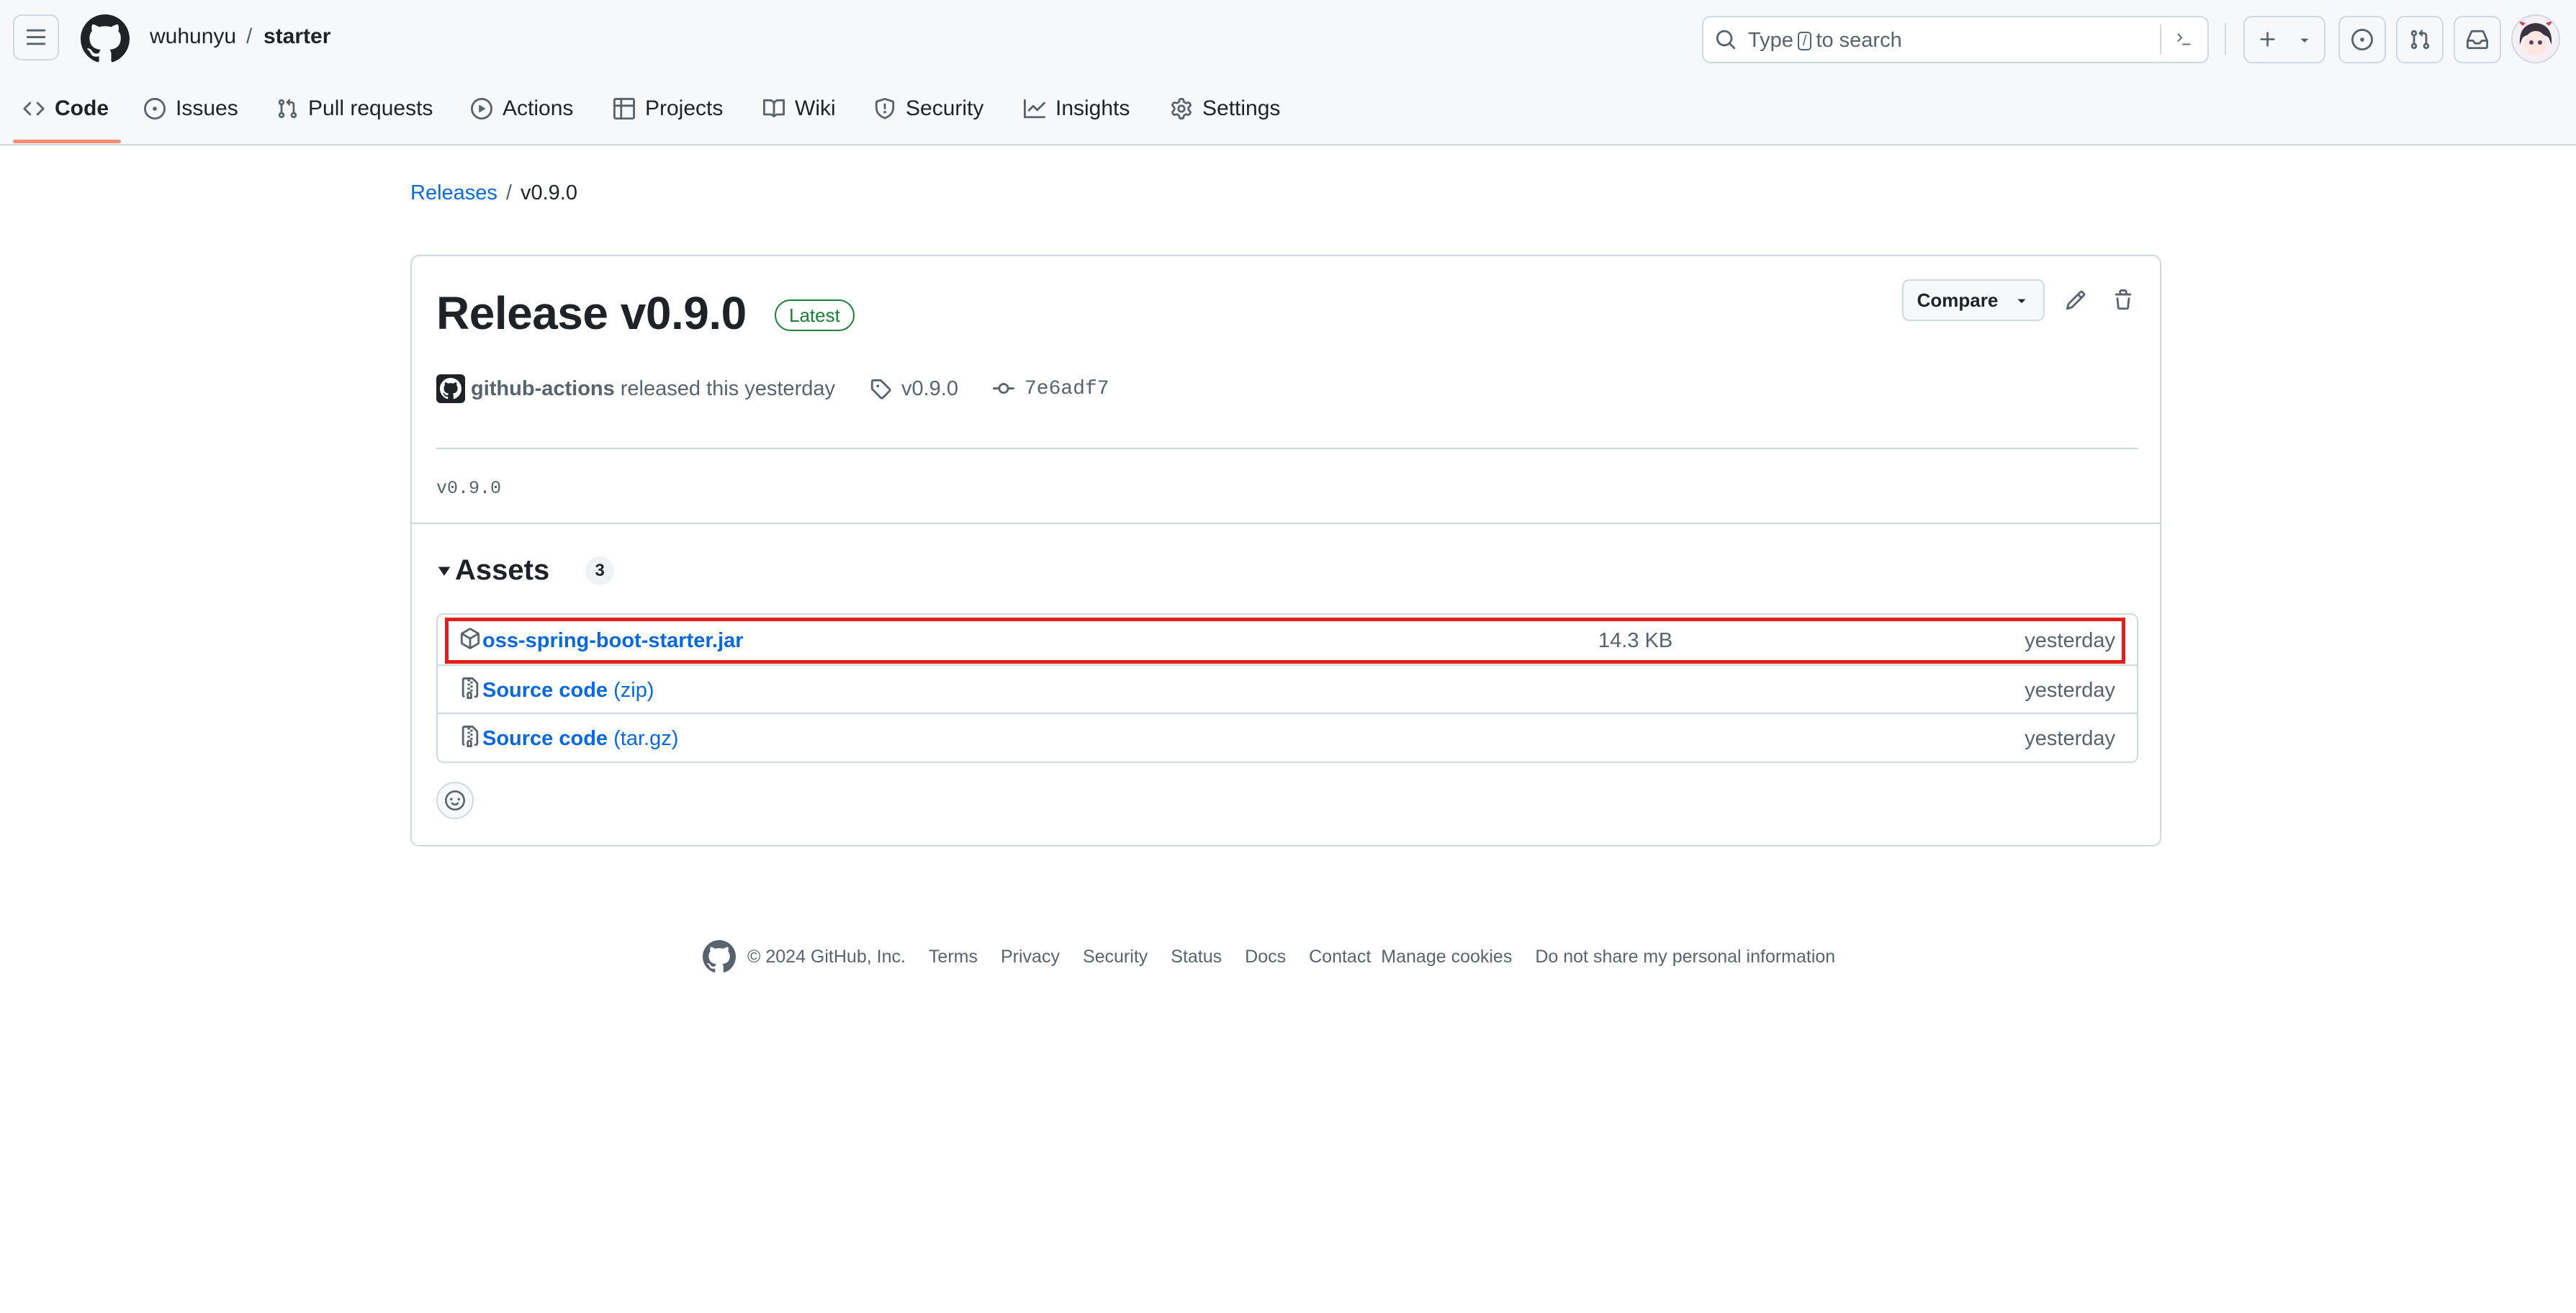  What do you see at coordinates (482, 108) in the screenshot?
I see `play-icon` at bounding box center [482, 108].